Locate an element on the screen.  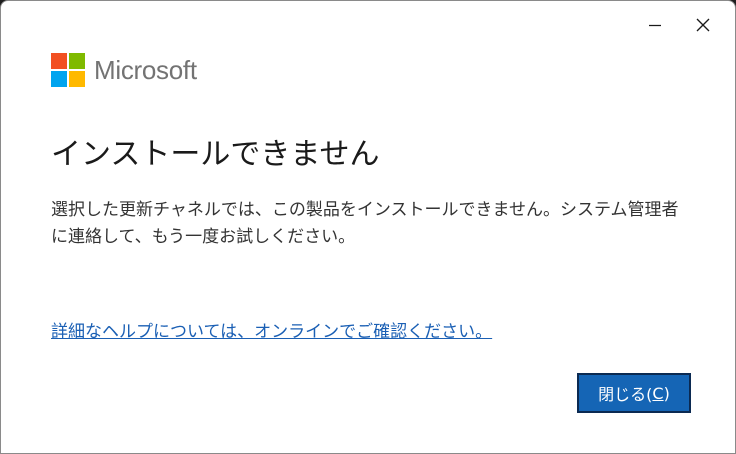
microsoft-logo-icon is located at coordinates (68, 70).